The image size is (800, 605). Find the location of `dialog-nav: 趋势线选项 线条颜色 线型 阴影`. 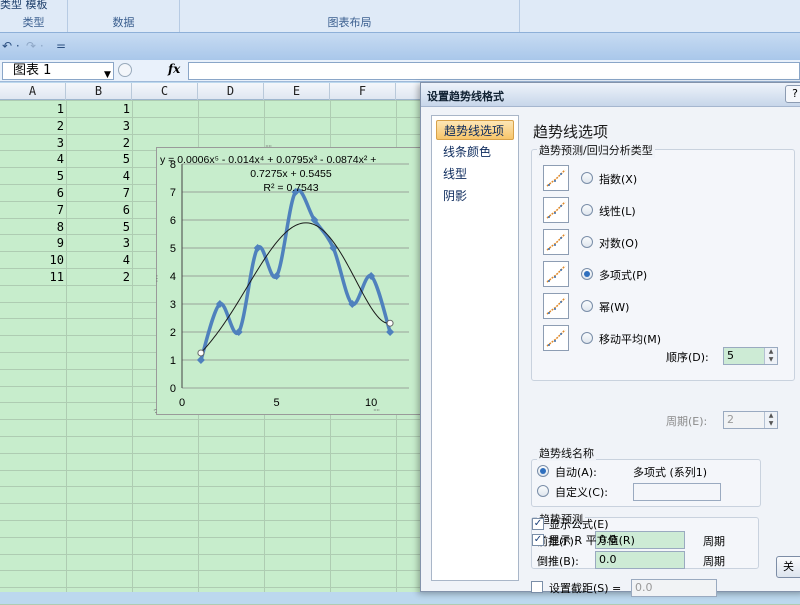

dialog-nav: 趋势线选项 线条颜色 线型 阴影 is located at coordinates (475, 348).